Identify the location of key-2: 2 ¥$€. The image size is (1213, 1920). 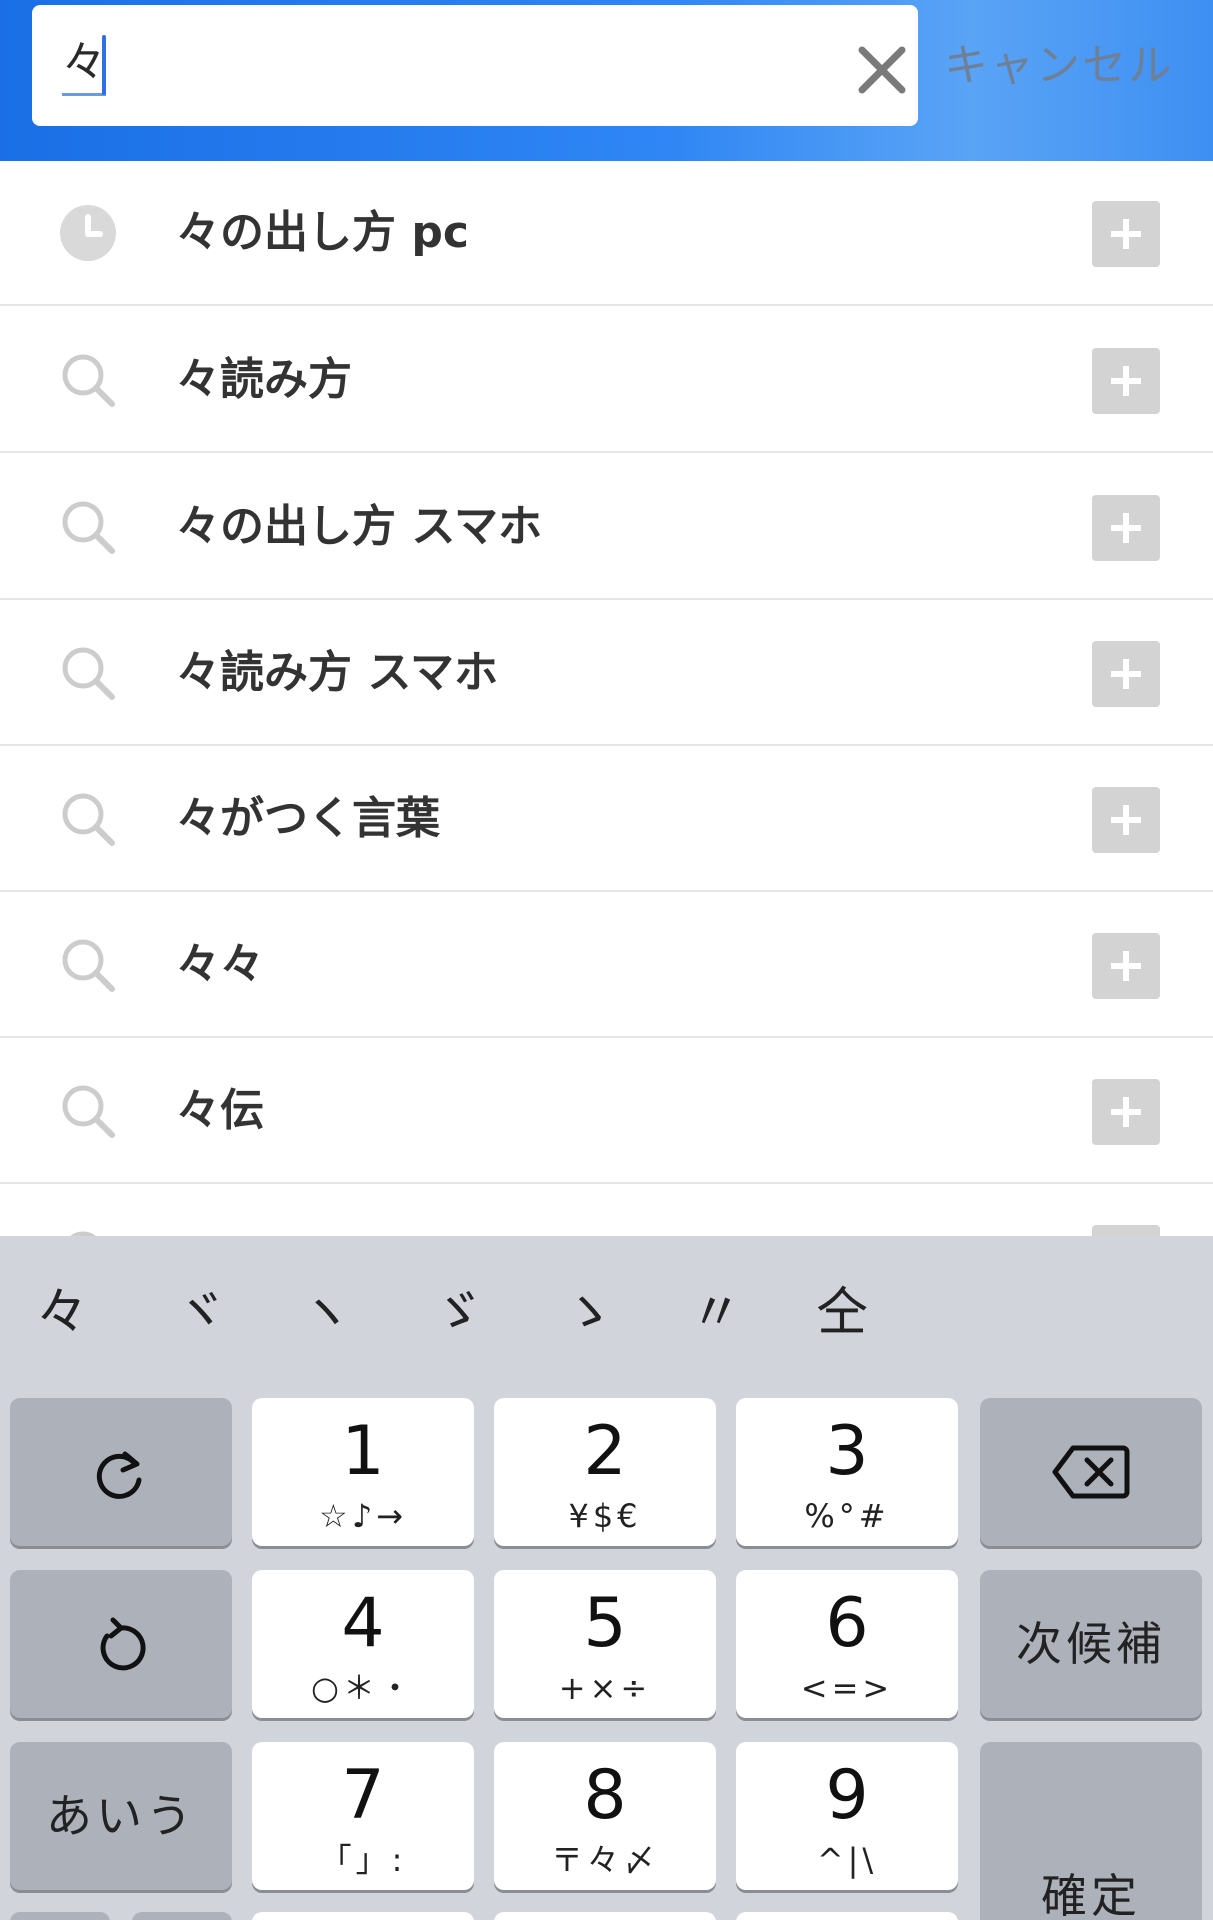
(605, 1472).